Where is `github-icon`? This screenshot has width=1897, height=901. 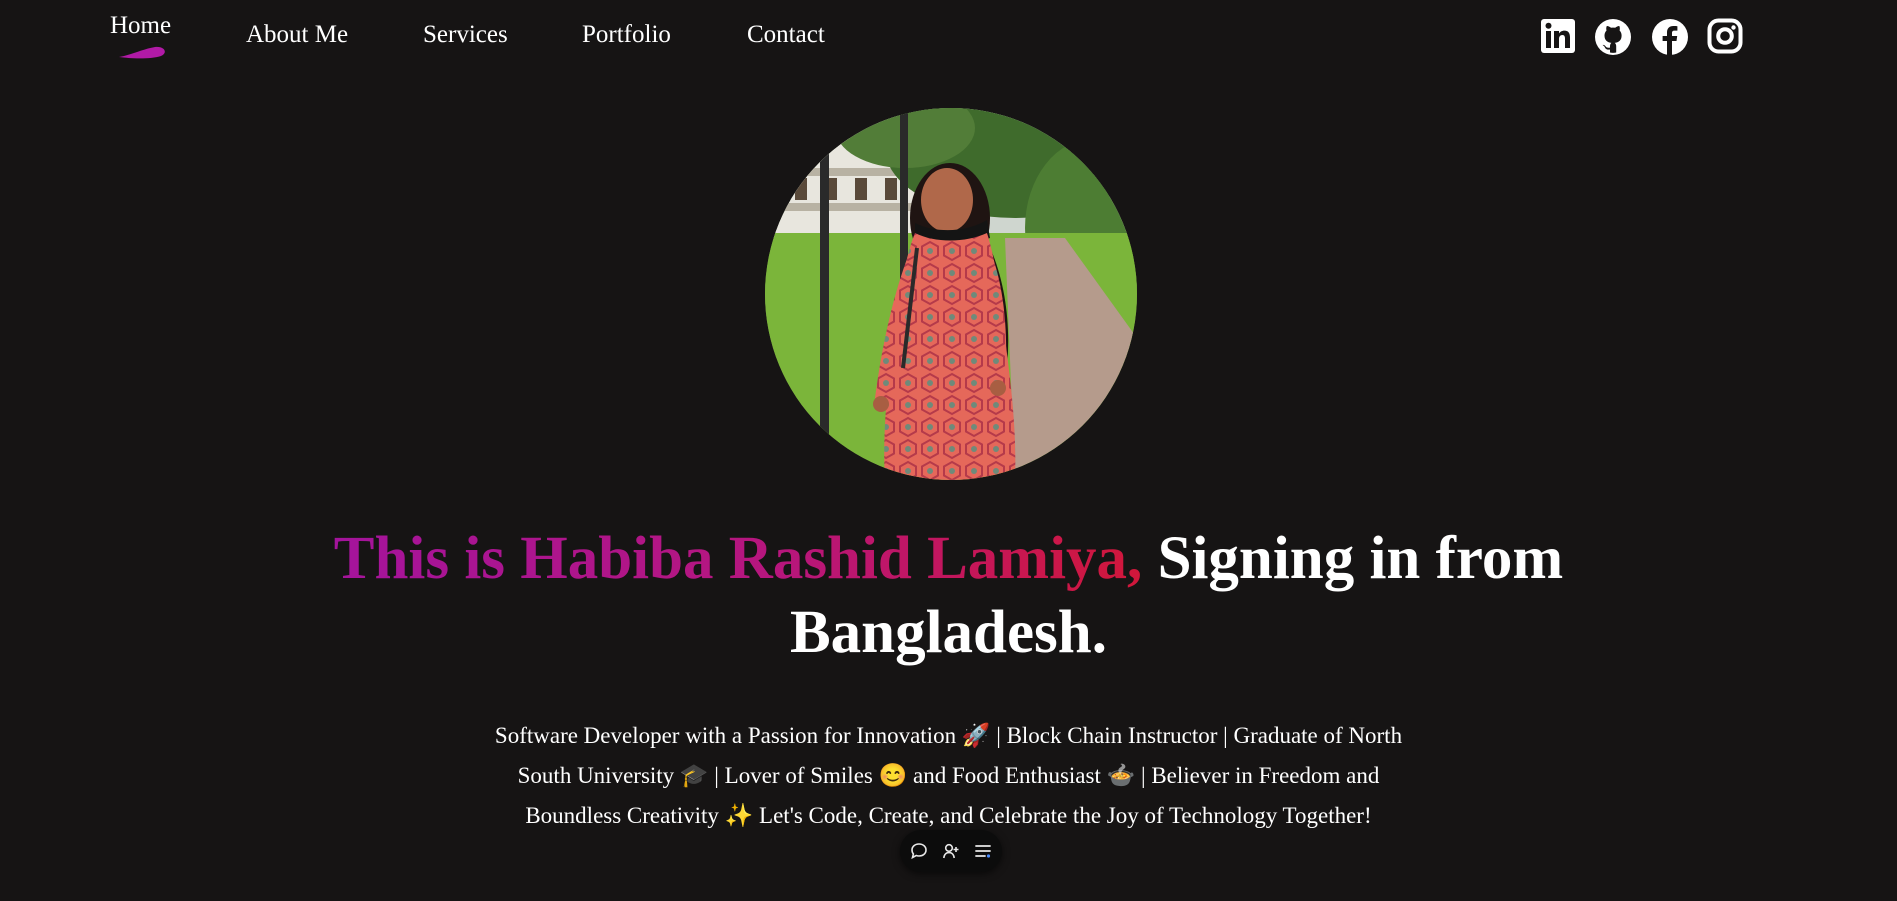
github-icon is located at coordinates (1613, 37).